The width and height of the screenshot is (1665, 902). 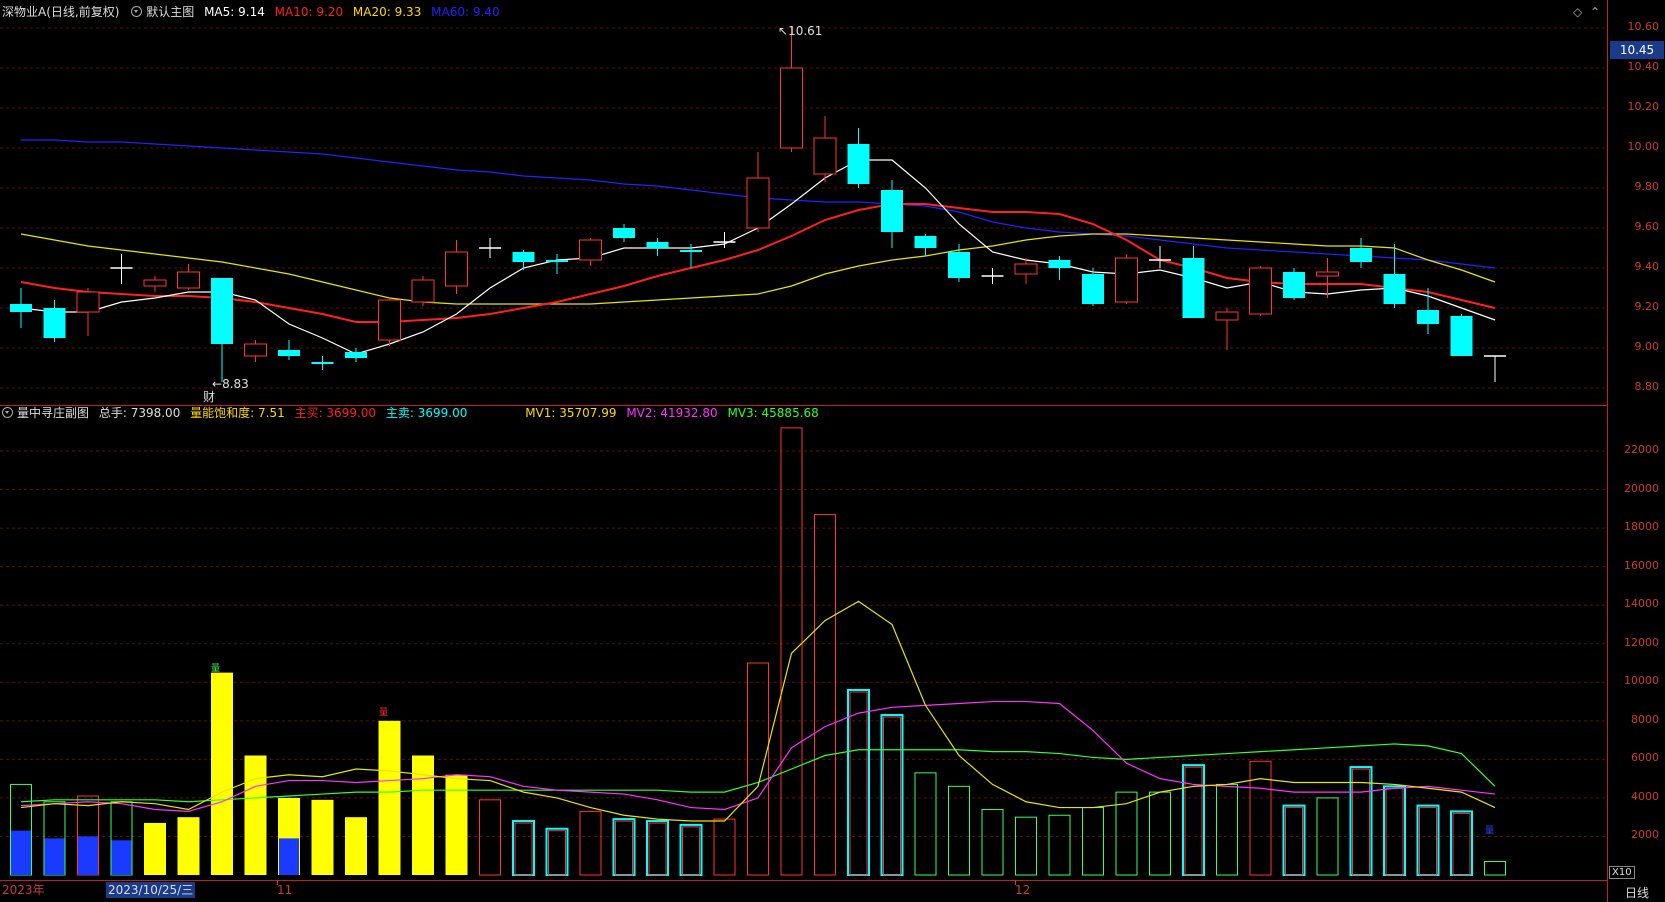 I want to click on volume-tick-label: 10000, so click(x=1641, y=681).